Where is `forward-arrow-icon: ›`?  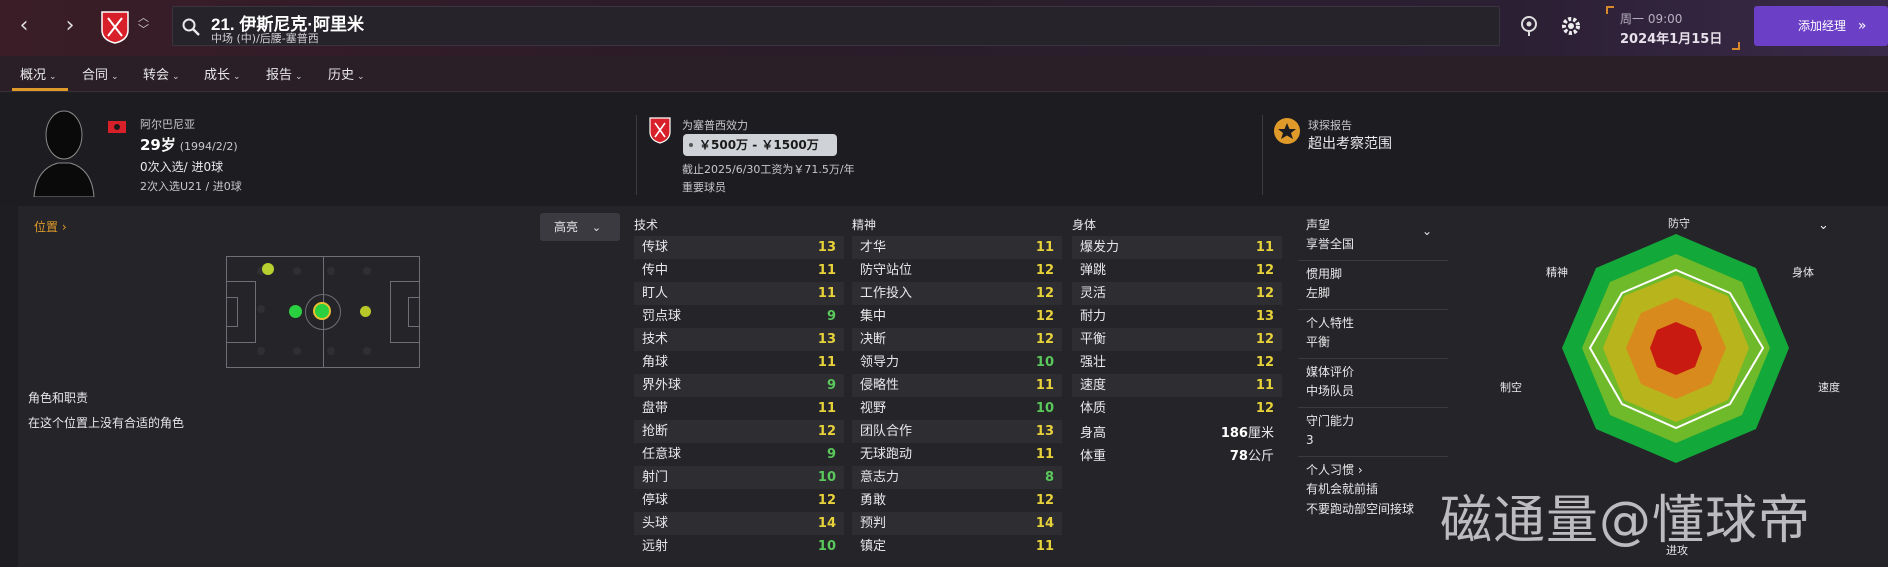 forward-arrow-icon: › is located at coordinates (70, 26).